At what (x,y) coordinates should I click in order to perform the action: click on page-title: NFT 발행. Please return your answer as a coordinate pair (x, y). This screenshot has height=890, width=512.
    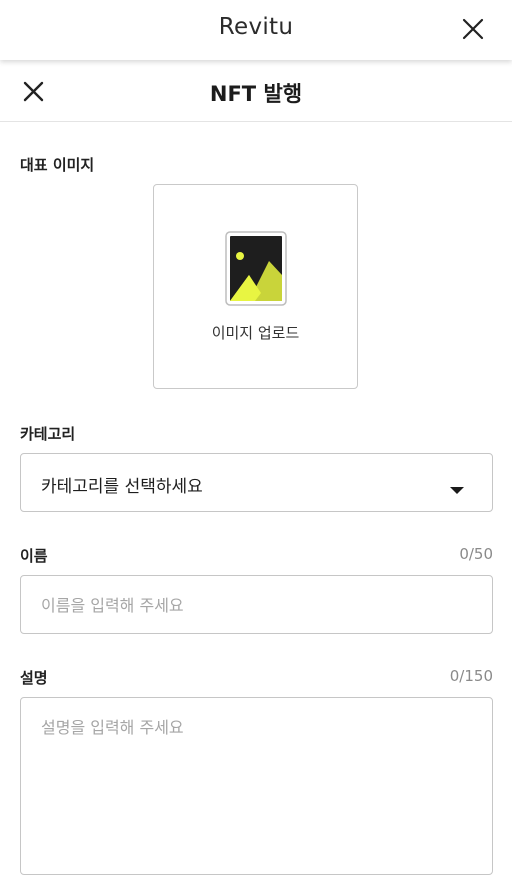
    Looking at the image, I should click on (256, 94).